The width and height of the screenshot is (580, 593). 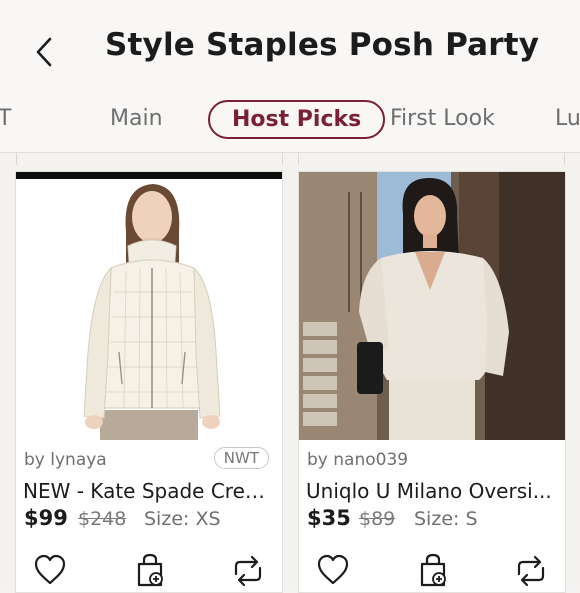 I want to click on tab-bar: T Main Host Picks First Look Lu, so click(x=290, y=121).